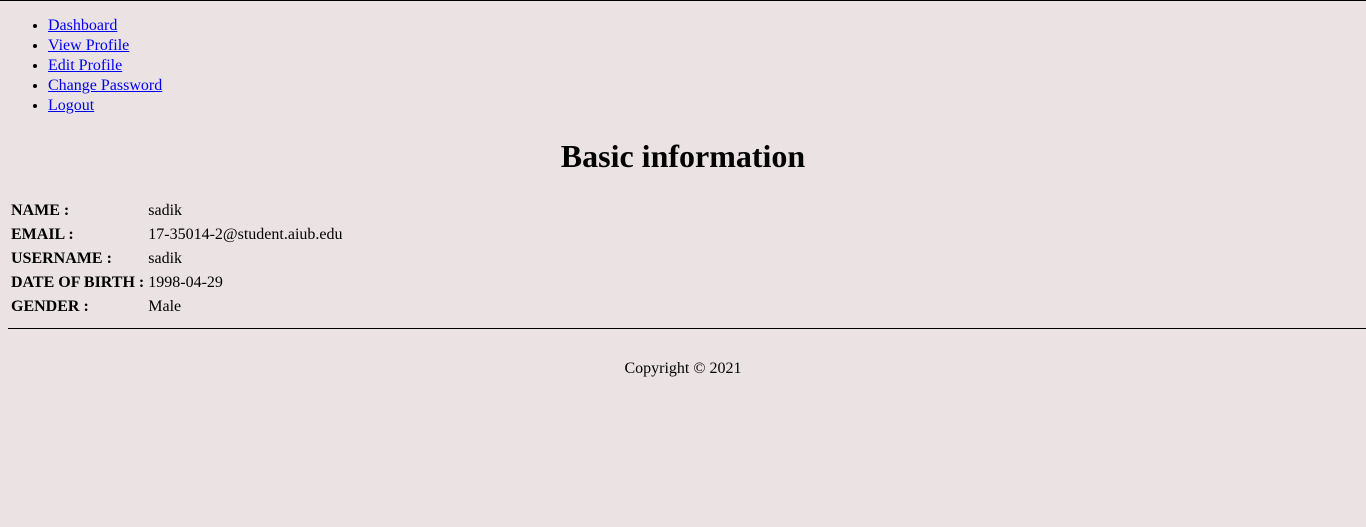  I want to click on name-value: sadik, so click(165, 210).